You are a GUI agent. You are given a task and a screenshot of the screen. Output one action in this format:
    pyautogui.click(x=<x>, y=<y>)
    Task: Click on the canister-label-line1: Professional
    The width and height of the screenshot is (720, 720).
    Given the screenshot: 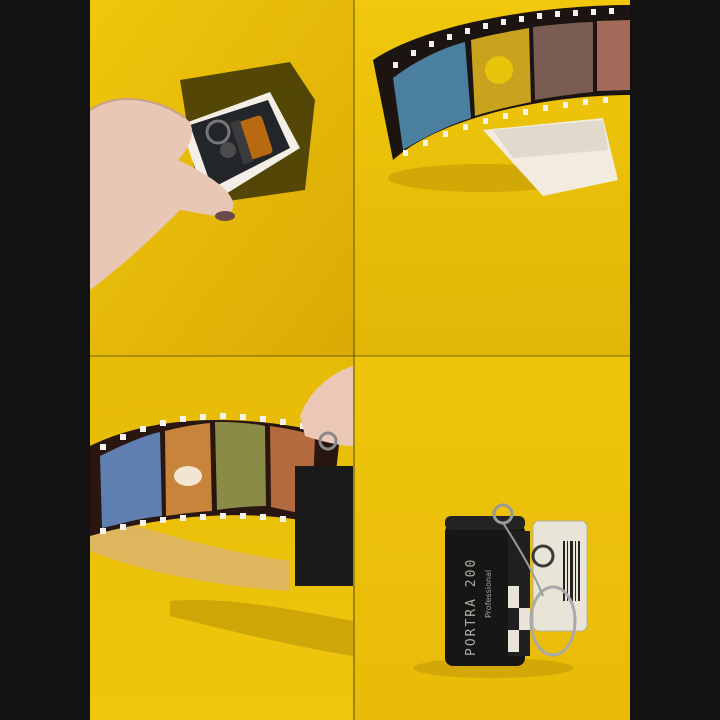 What is the action you would take?
    pyautogui.click(x=488, y=594)
    